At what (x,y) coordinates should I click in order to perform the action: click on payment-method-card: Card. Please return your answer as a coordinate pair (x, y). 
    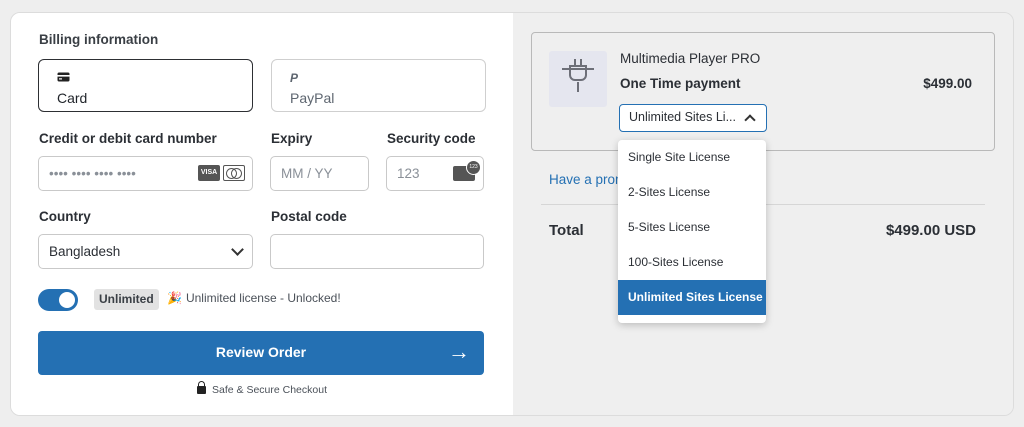
    Looking at the image, I should click on (145, 85).